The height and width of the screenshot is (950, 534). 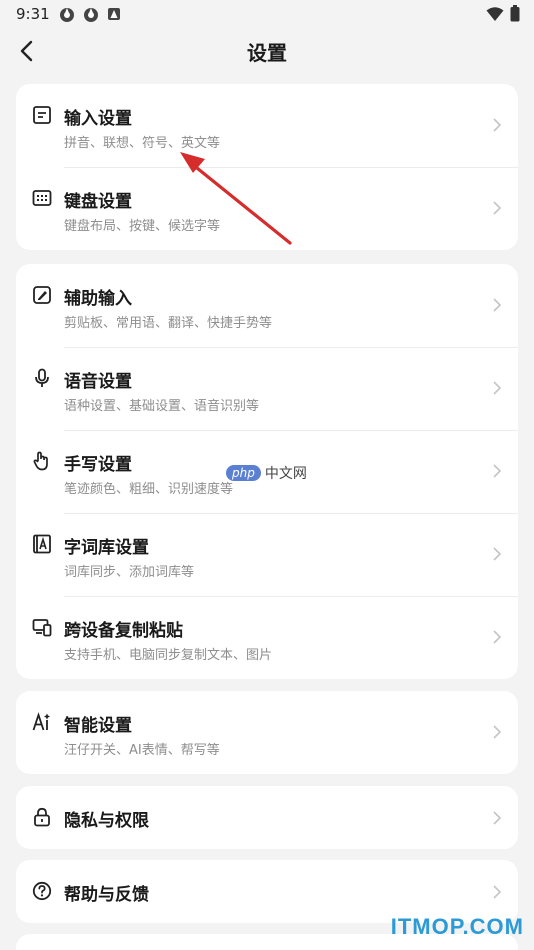 I want to click on settings-item-smart: 智能设置 汪仔开关、AI表情、帮写等, so click(x=267, y=732).